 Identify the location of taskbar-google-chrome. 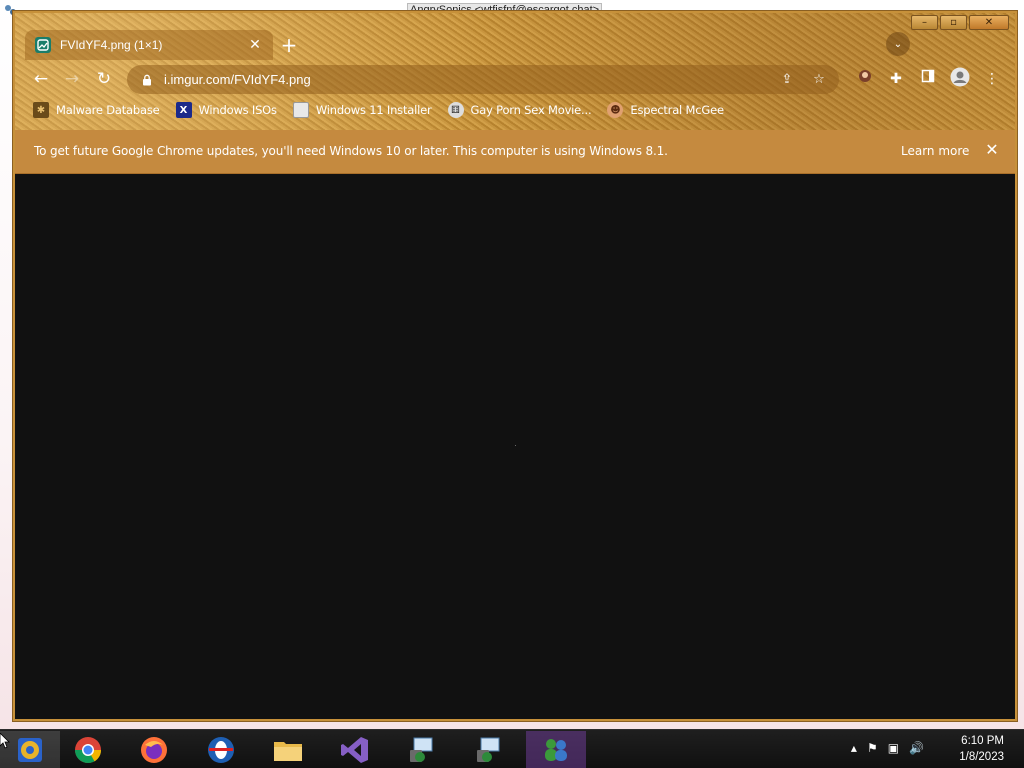
(88, 749).